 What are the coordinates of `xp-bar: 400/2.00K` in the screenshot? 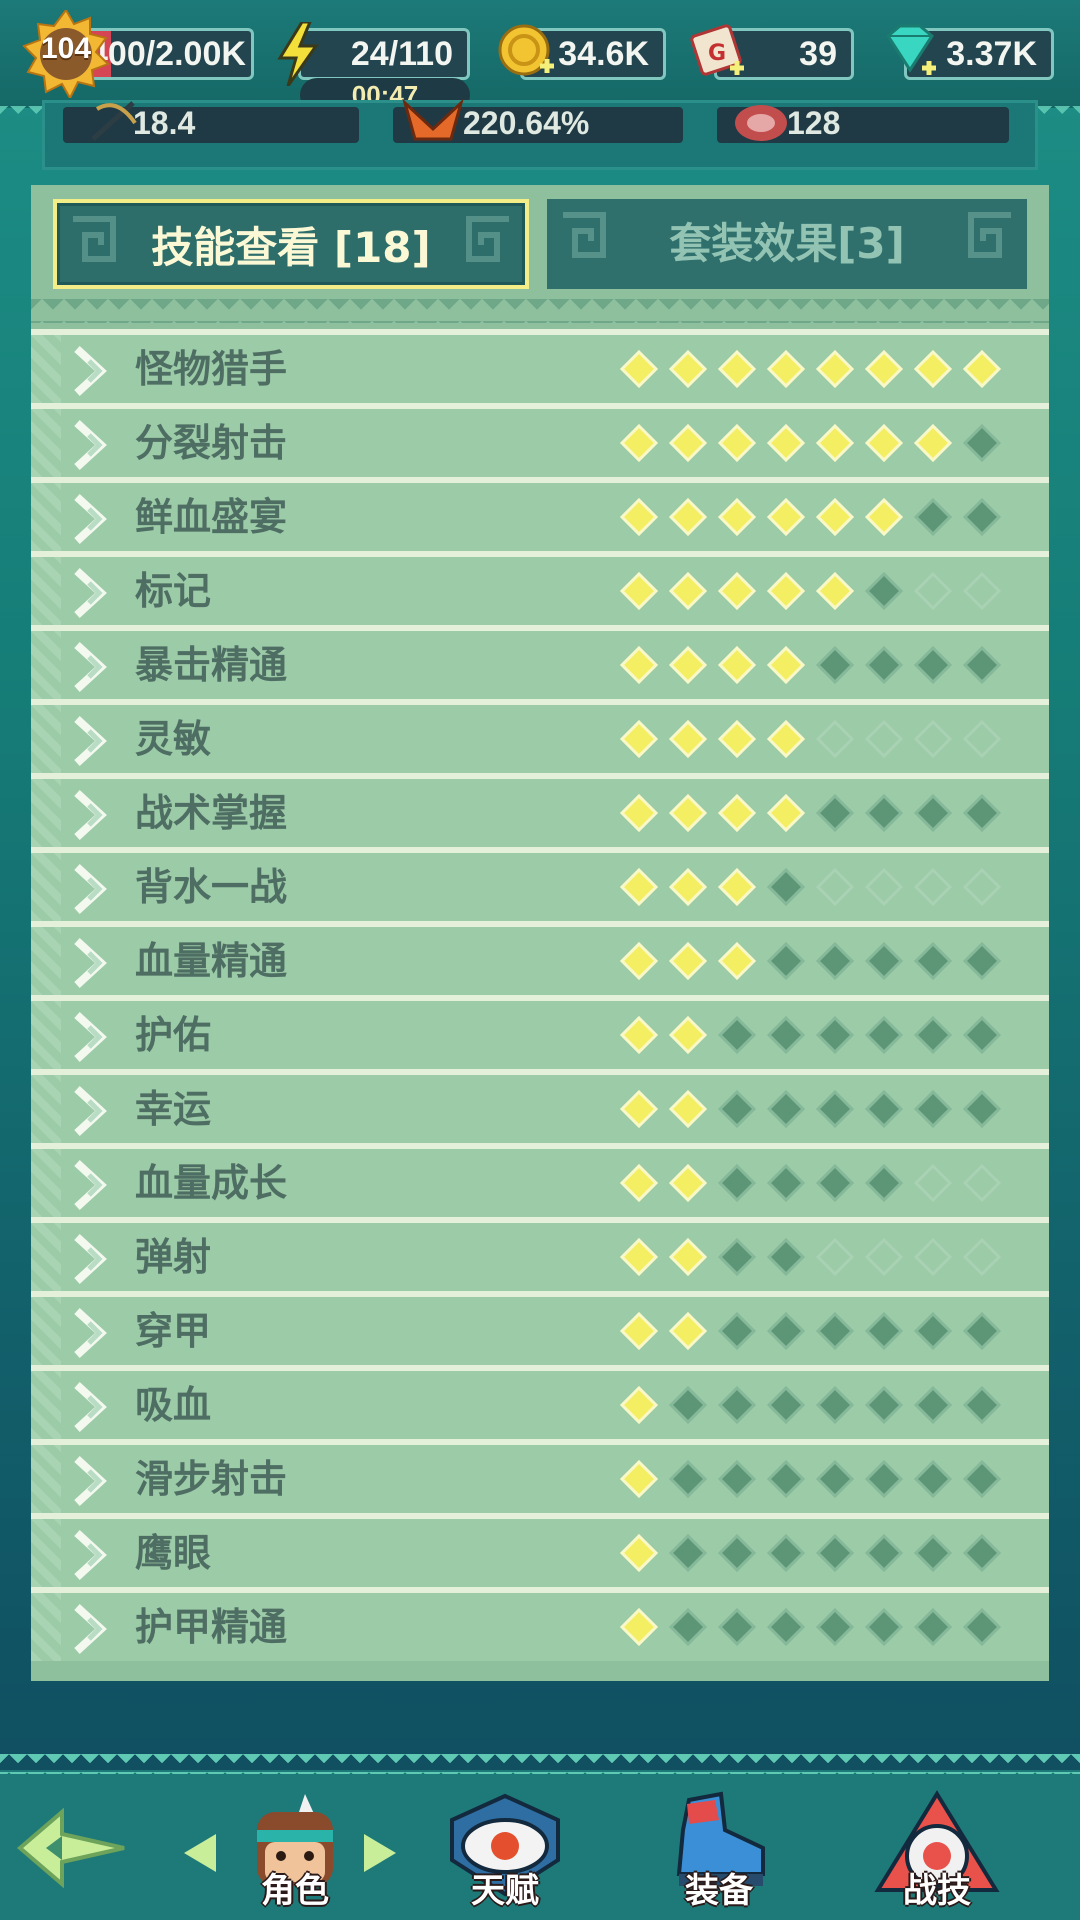 It's located at (170, 54).